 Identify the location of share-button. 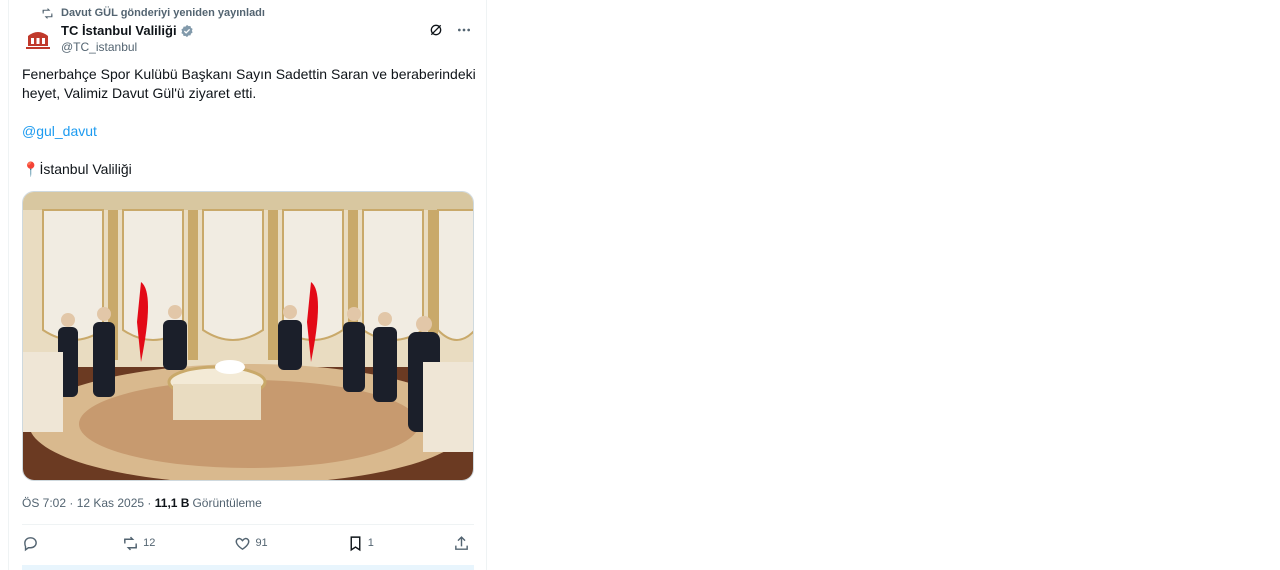
(463, 543).